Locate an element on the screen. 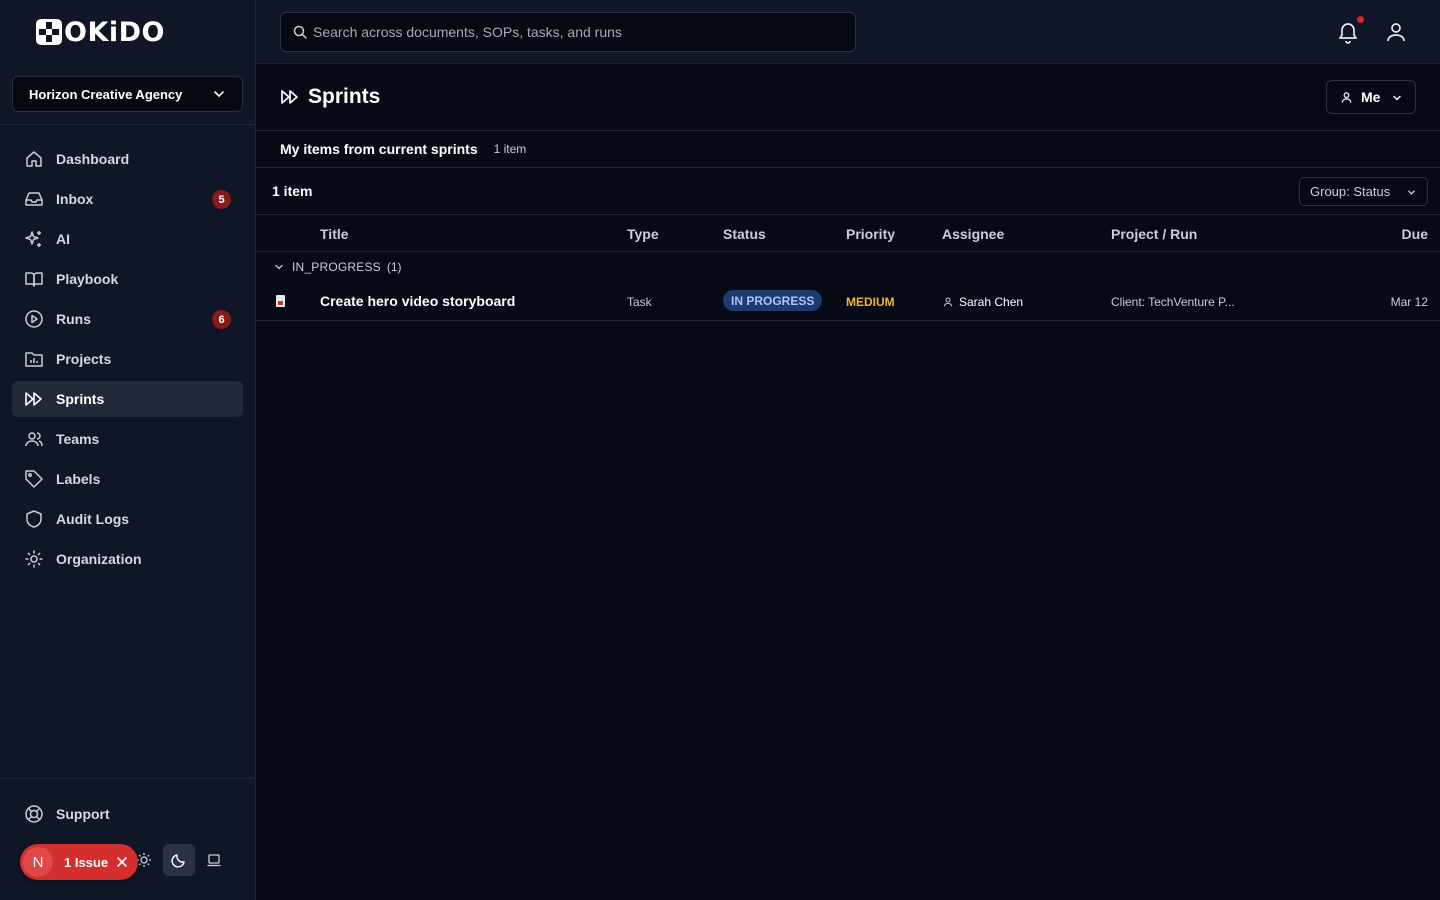  users-icon is located at coordinates (34, 439).